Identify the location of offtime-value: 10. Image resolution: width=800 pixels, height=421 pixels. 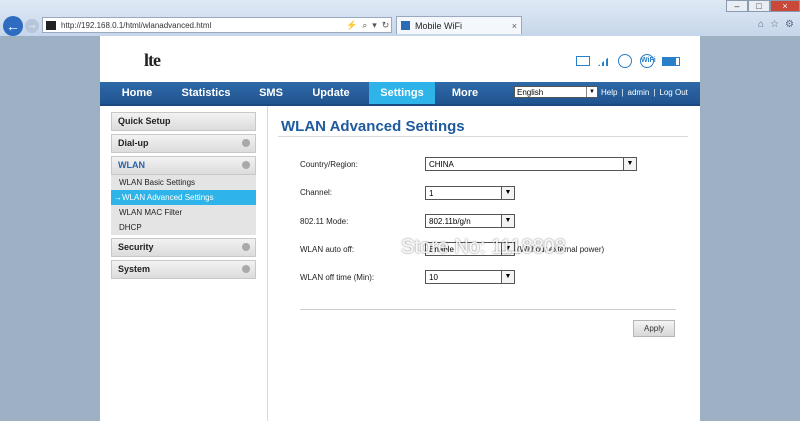
(433, 277).